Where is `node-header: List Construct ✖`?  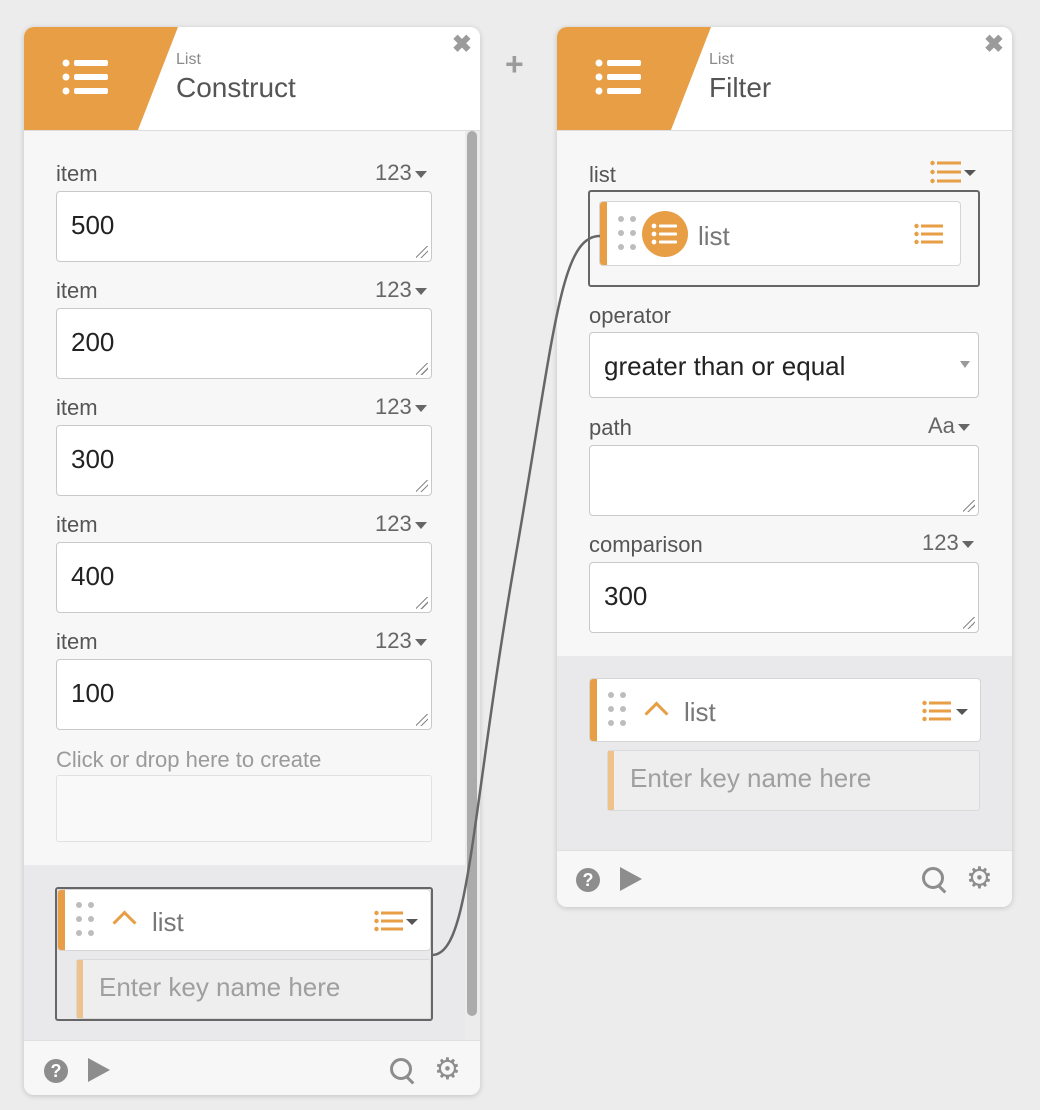
node-header: List Construct ✖ is located at coordinates (252, 79).